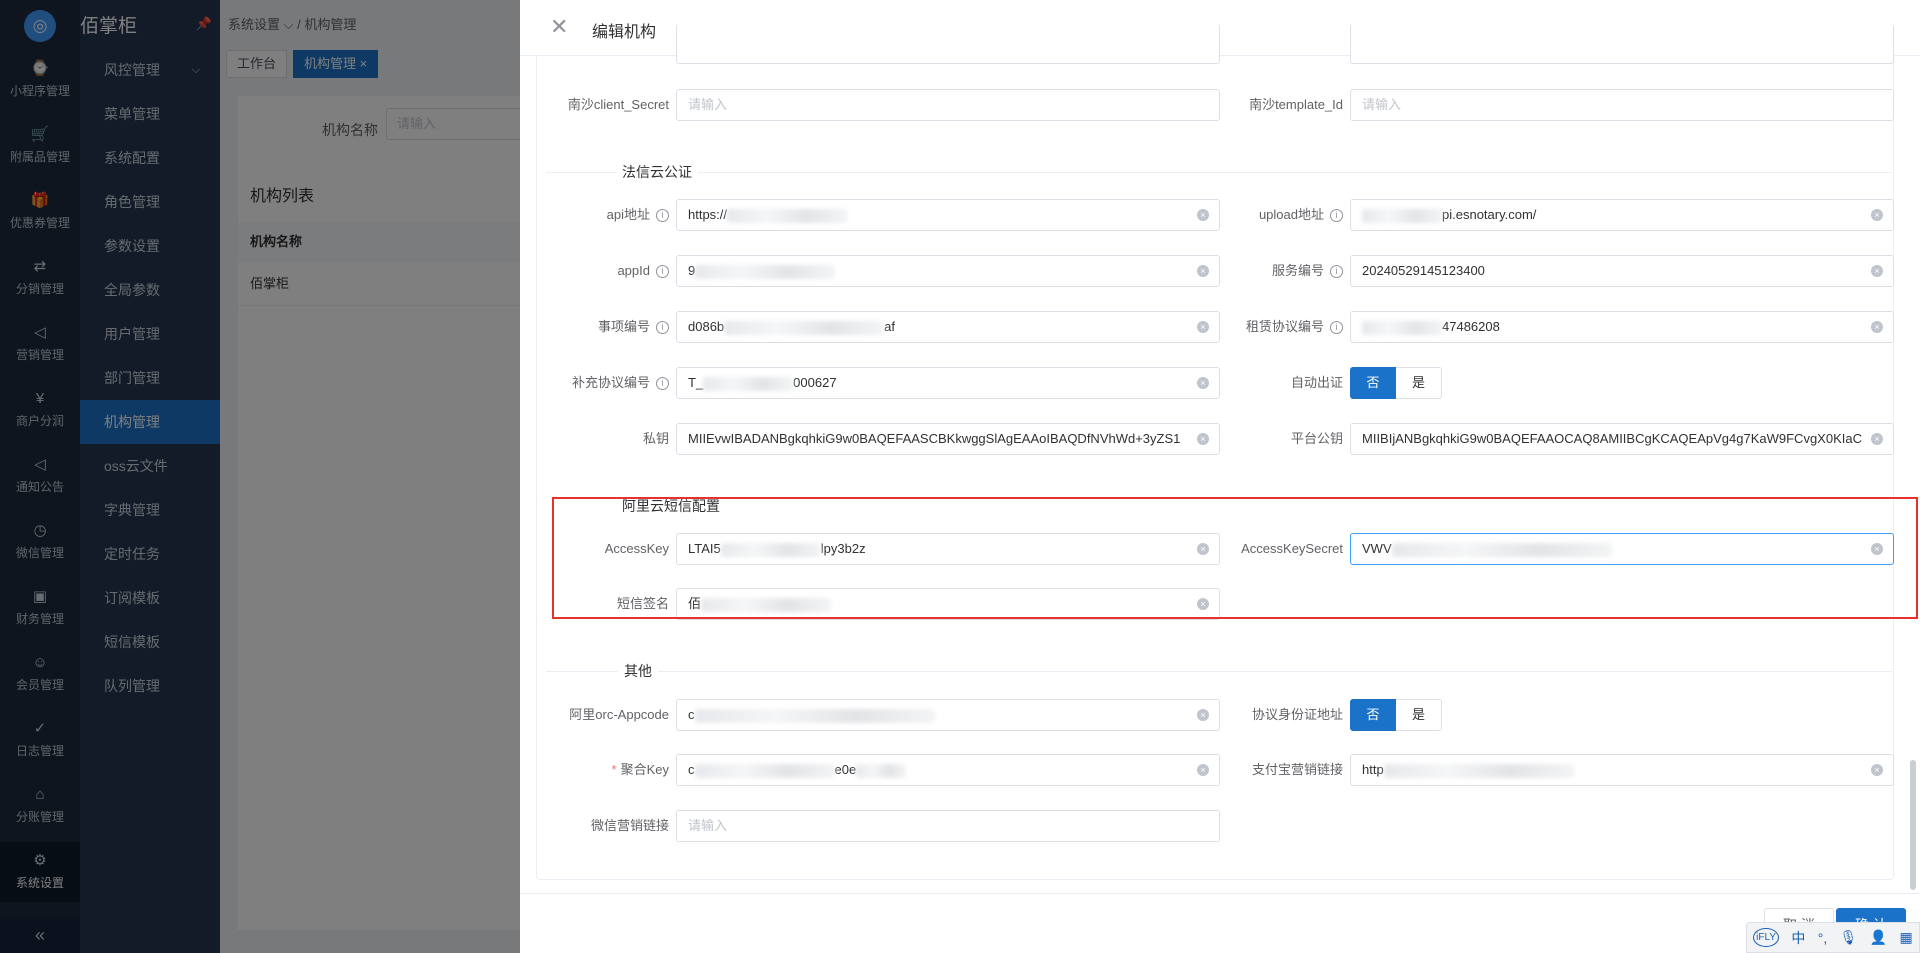  What do you see at coordinates (1849, 937) in the screenshot?
I see `microphone-icon: 🎙` at bounding box center [1849, 937].